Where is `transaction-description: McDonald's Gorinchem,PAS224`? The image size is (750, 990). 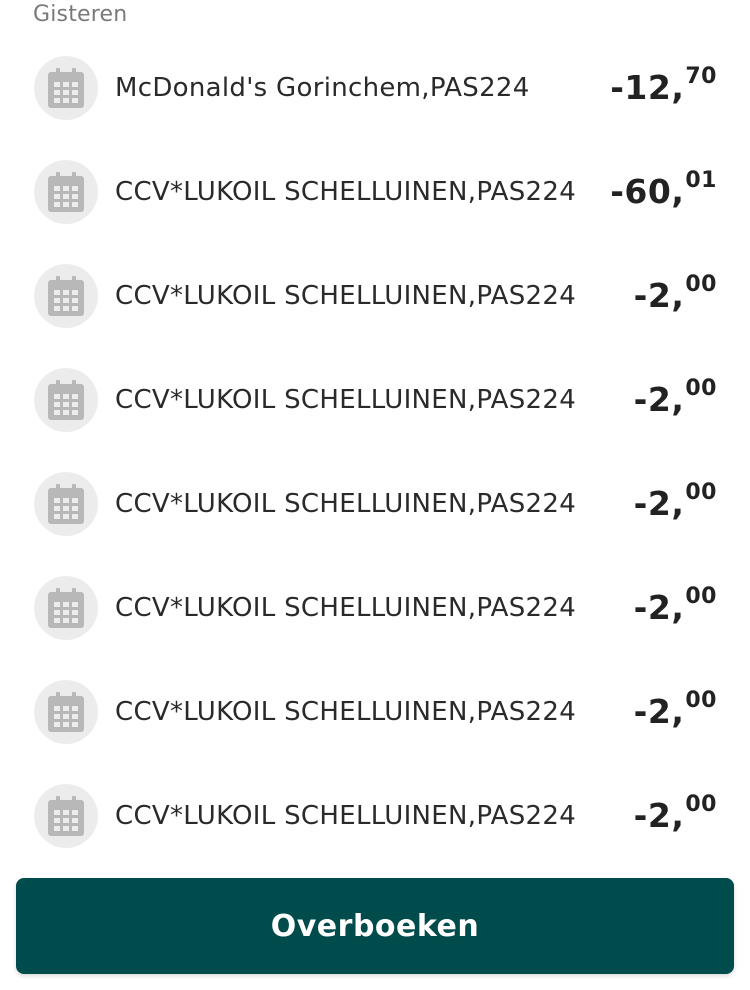
transaction-description: McDonald's Gorinchem,PAS224 is located at coordinates (322, 88).